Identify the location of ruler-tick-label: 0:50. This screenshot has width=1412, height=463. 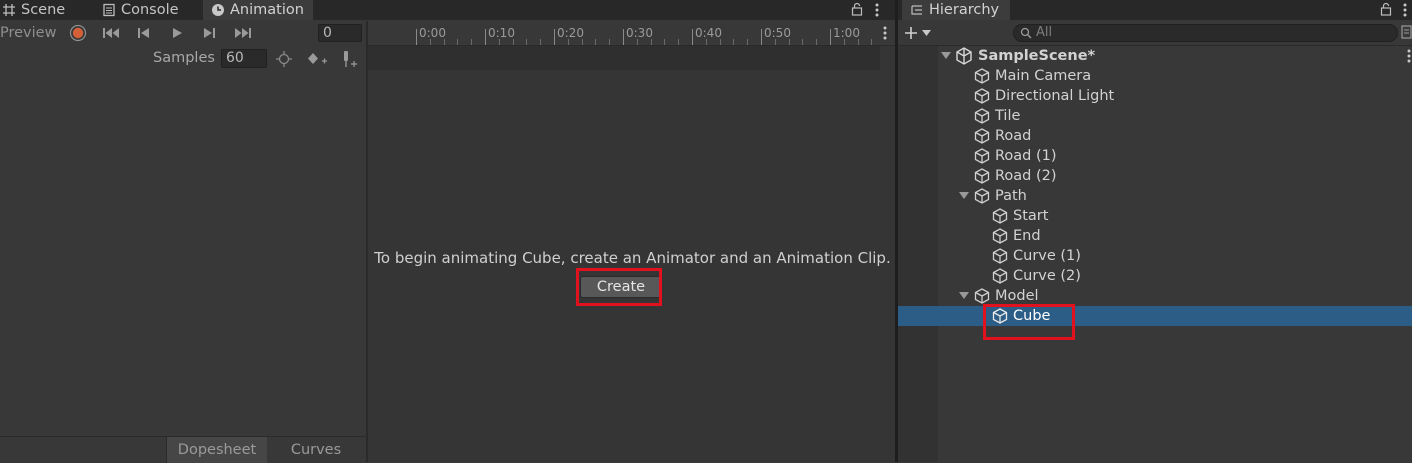
(777, 33).